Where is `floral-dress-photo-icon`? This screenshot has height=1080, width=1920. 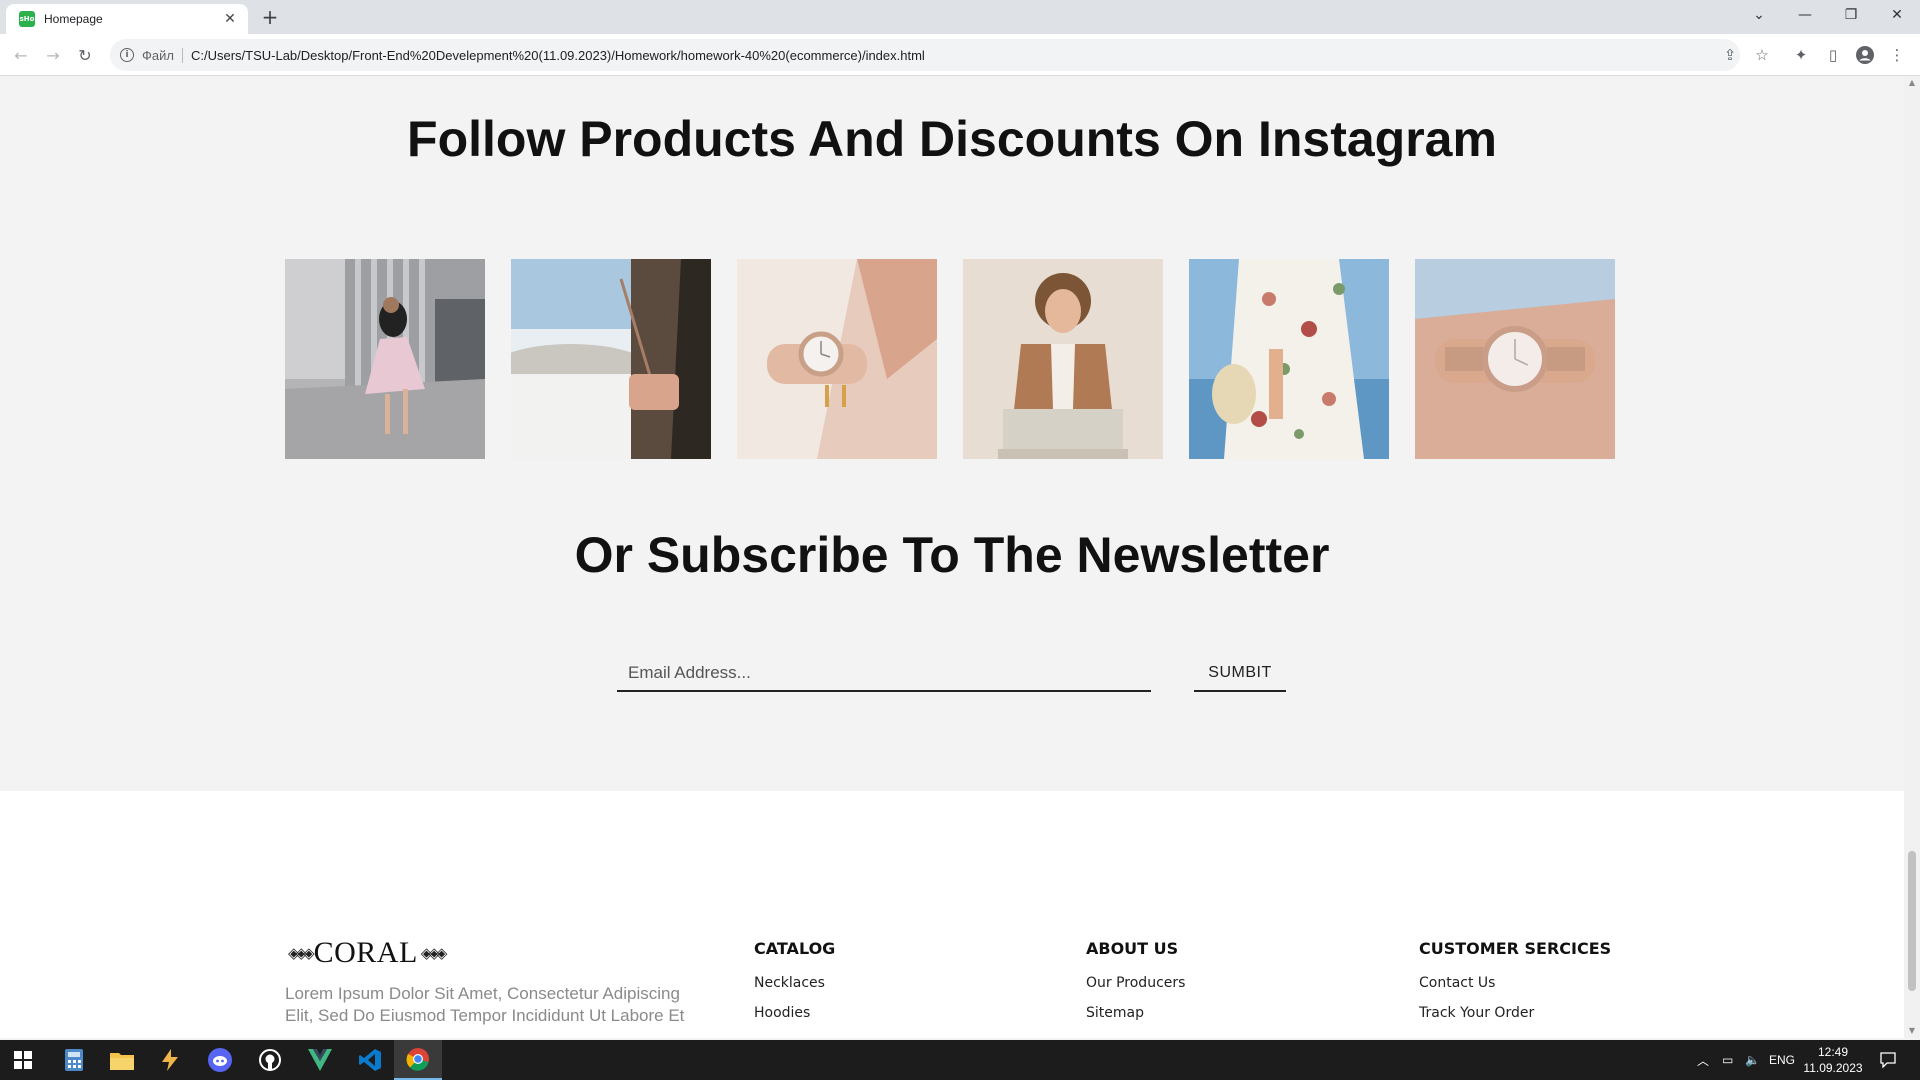
floral-dress-photo-icon is located at coordinates (1289, 359).